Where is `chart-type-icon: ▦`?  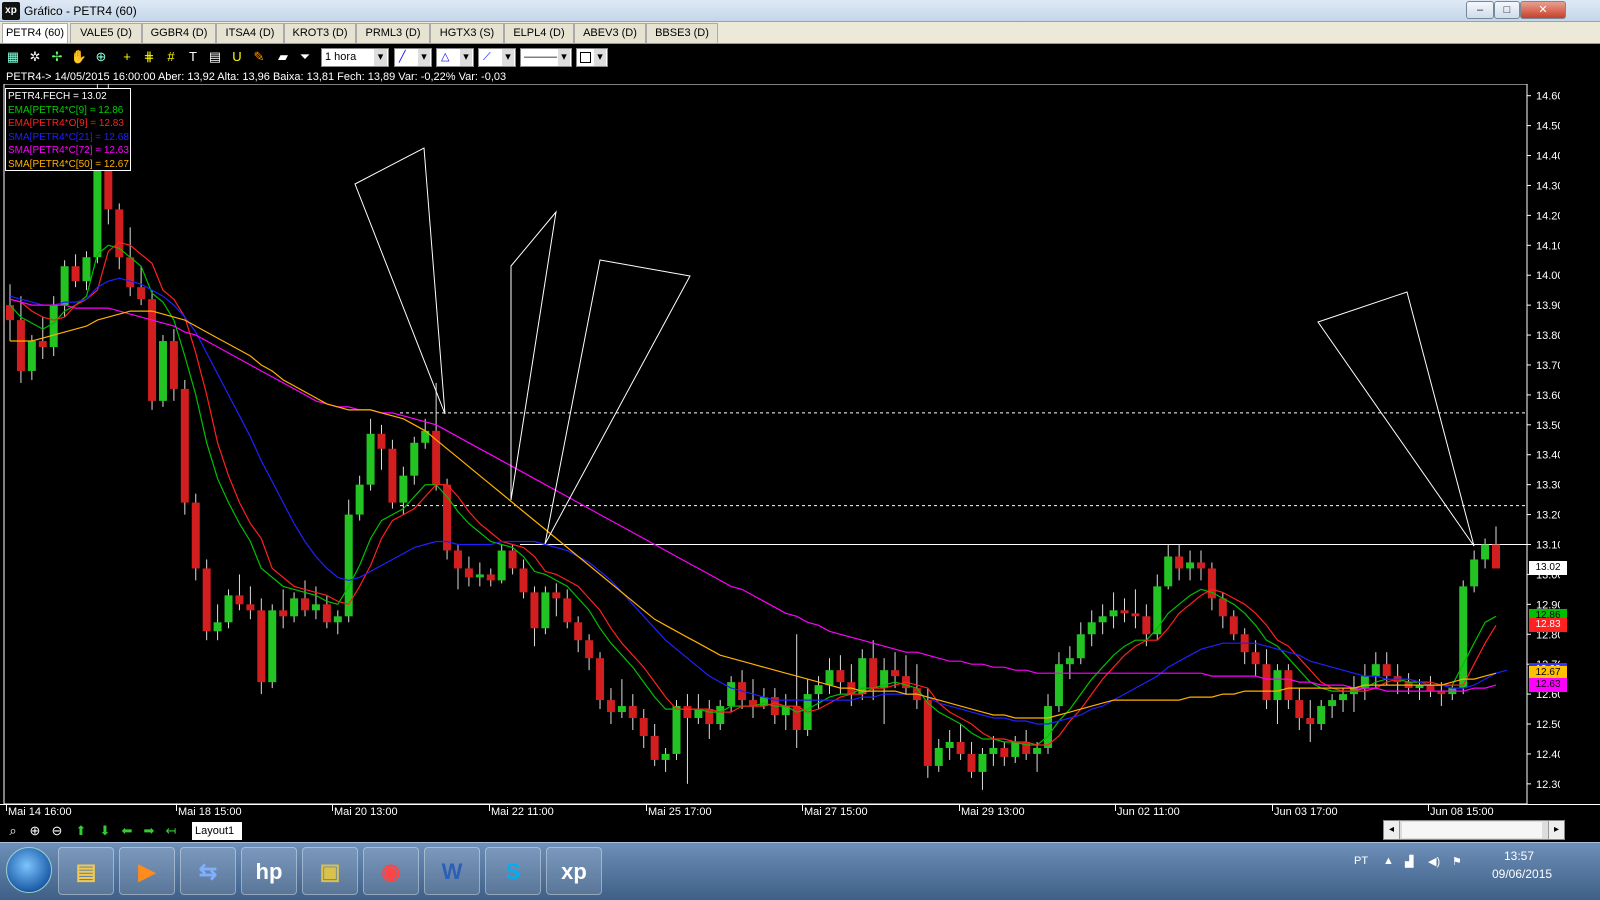
chart-type-icon: ▦ is located at coordinates (13, 57).